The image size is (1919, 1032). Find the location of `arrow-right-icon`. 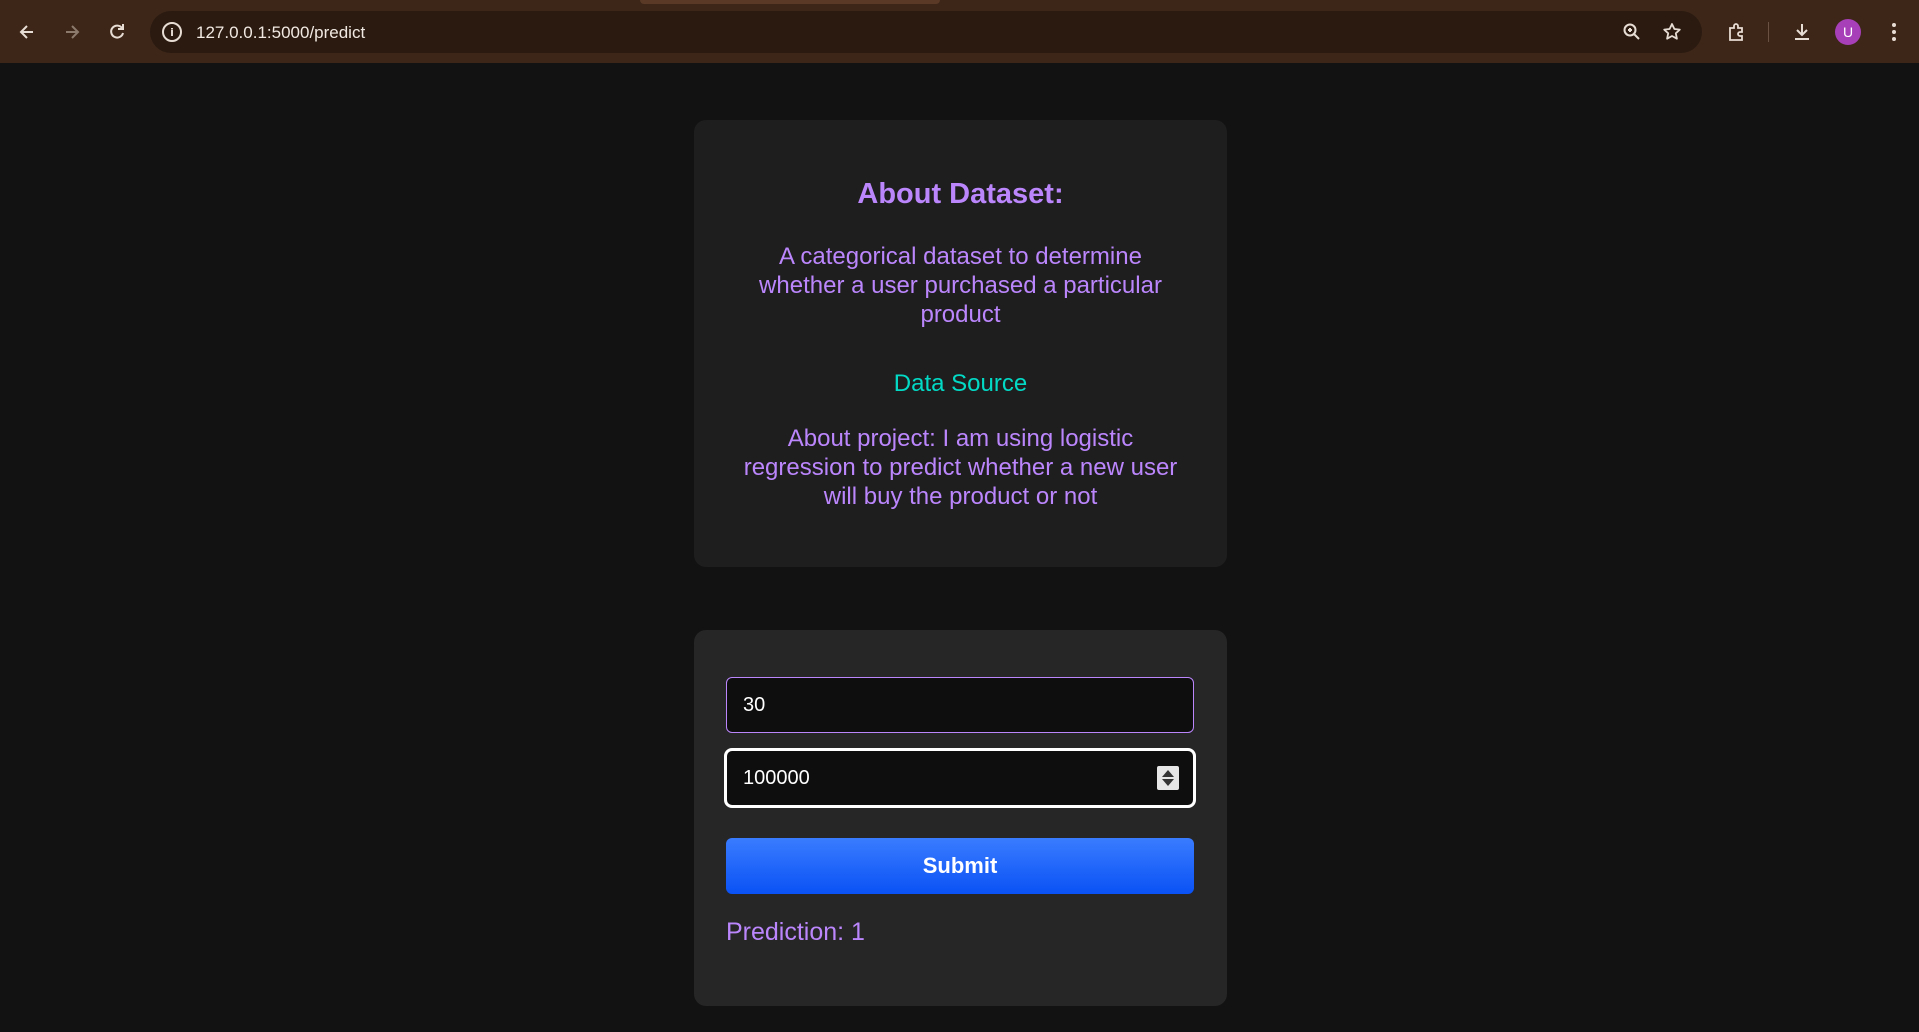

arrow-right-icon is located at coordinates (73, 32).